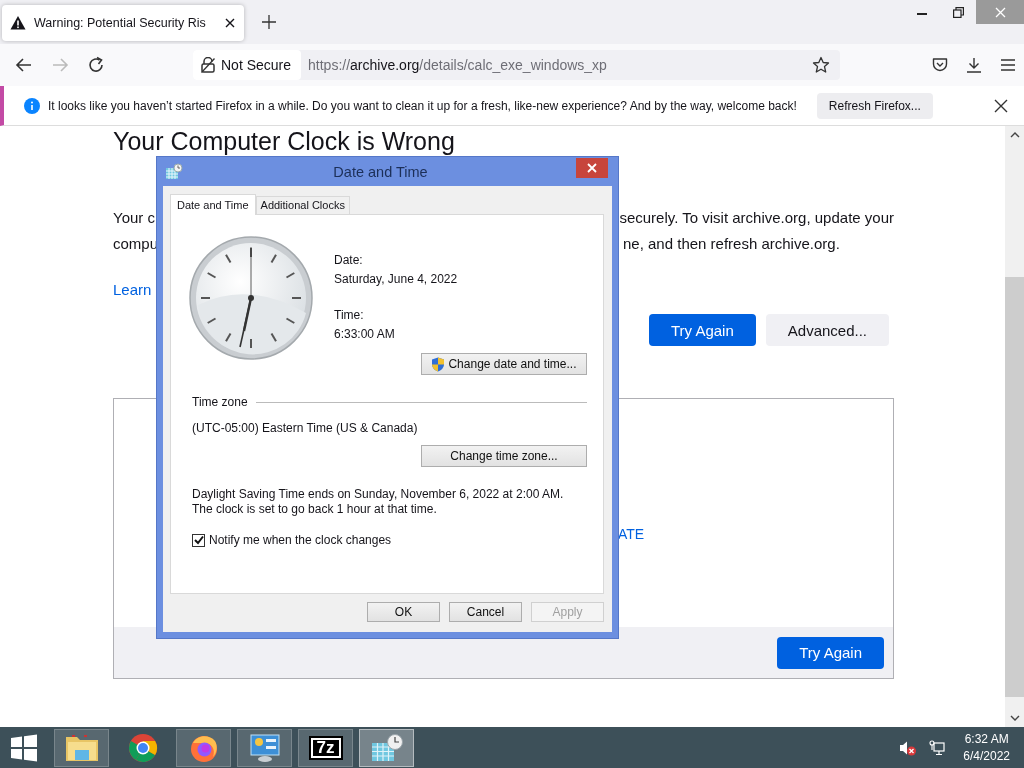  What do you see at coordinates (213, 204) in the screenshot?
I see `dialog-tab: Date and Time` at bounding box center [213, 204].